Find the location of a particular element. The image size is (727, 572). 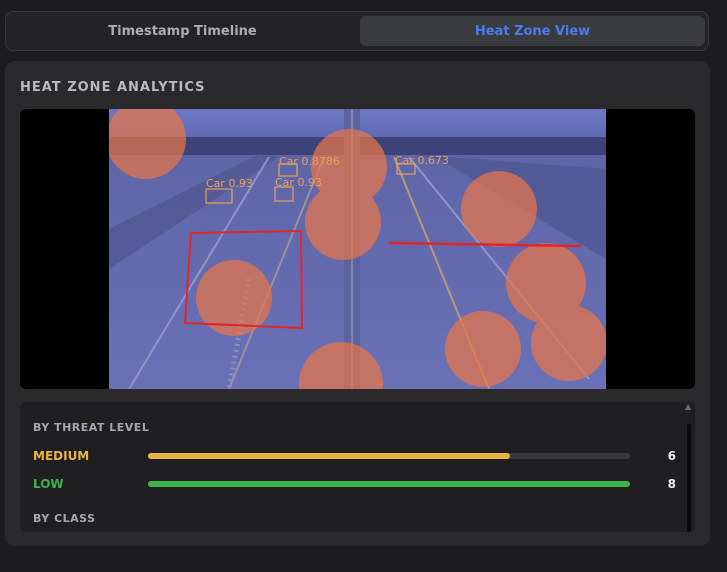

by-class-heading: BY CLASS is located at coordinates (64, 518).